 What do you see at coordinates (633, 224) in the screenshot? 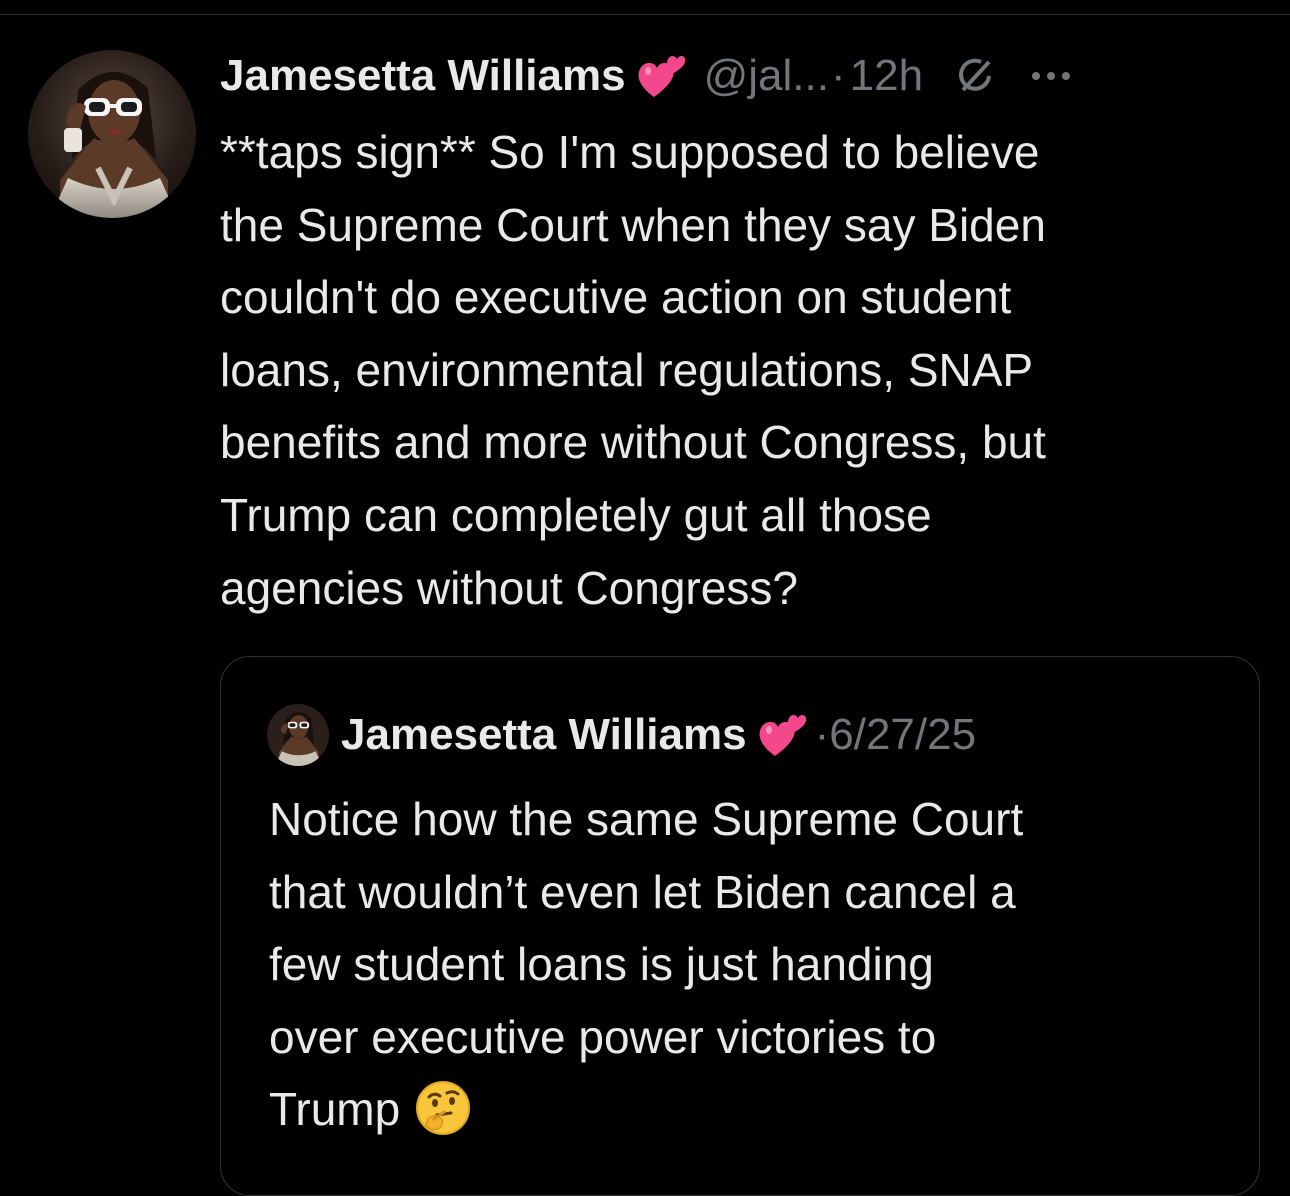
I see `tweet-text-line: the Supreme Court when they say Biden` at bounding box center [633, 224].